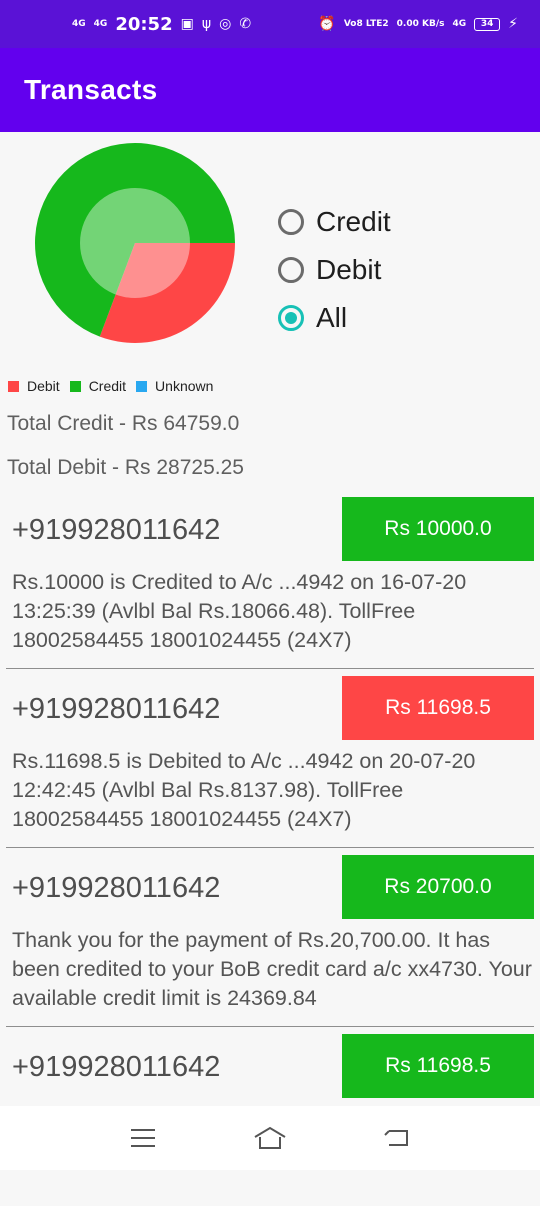 This screenshot has width=540, height=1206. What do you see at coordinates (142, 386) in the screenshot?
I see `legend-swatch-unknown` at bounding box center [142, 386].